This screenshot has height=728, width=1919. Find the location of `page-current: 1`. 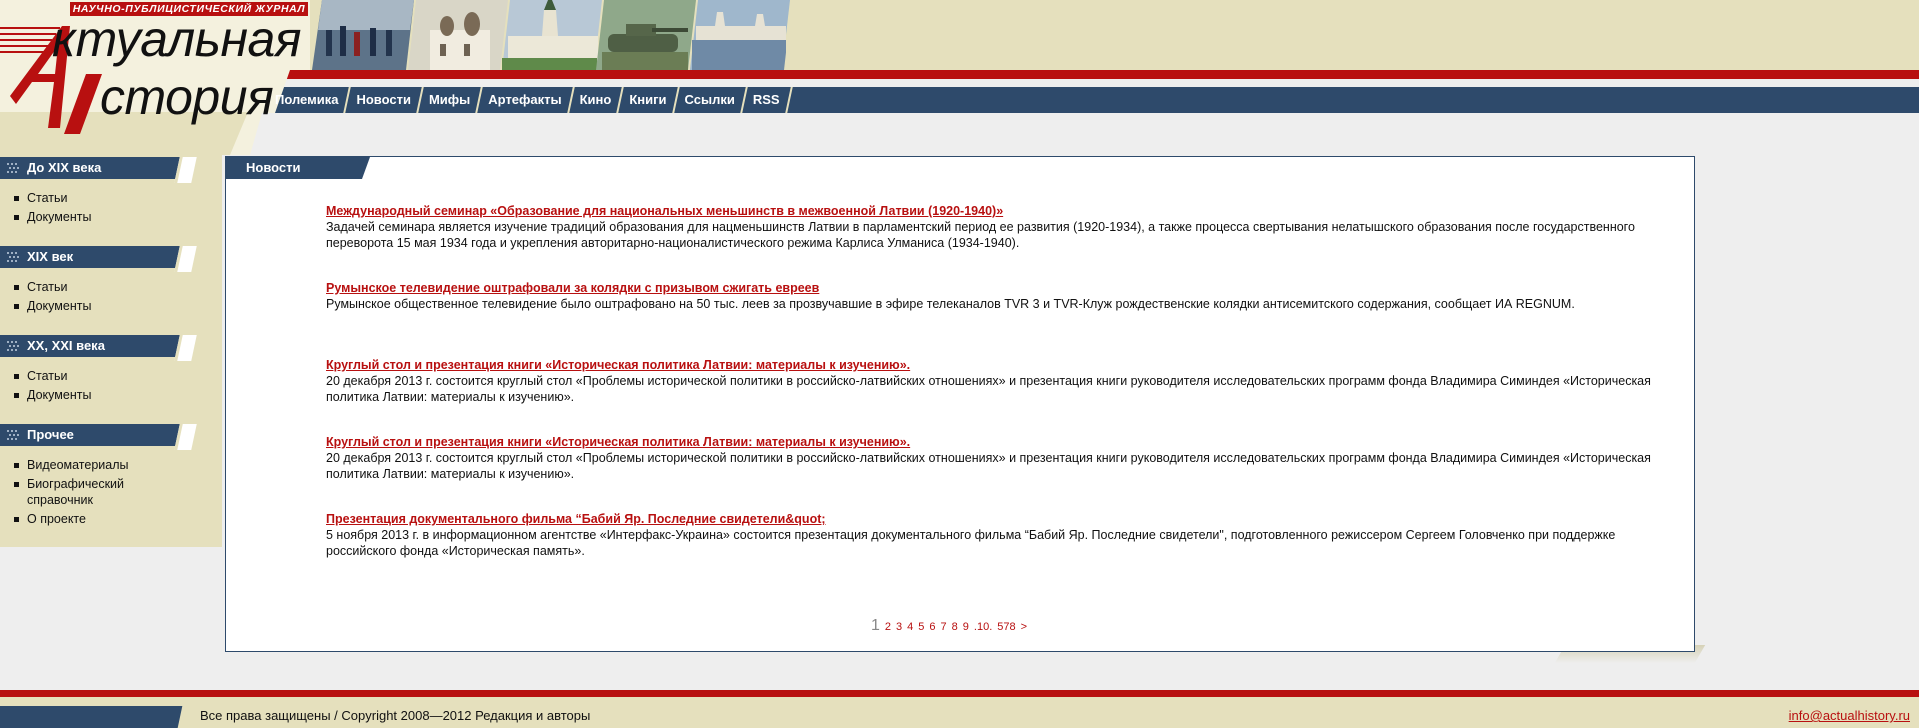

page-current: 1 is located at coordinates (875, 625).